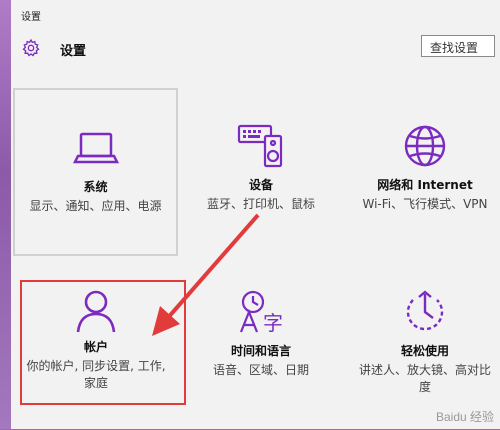  Describe the element at coordinates (464, 417) in the screenshot. I see `watermark-text: Baidu 经验` at that location.